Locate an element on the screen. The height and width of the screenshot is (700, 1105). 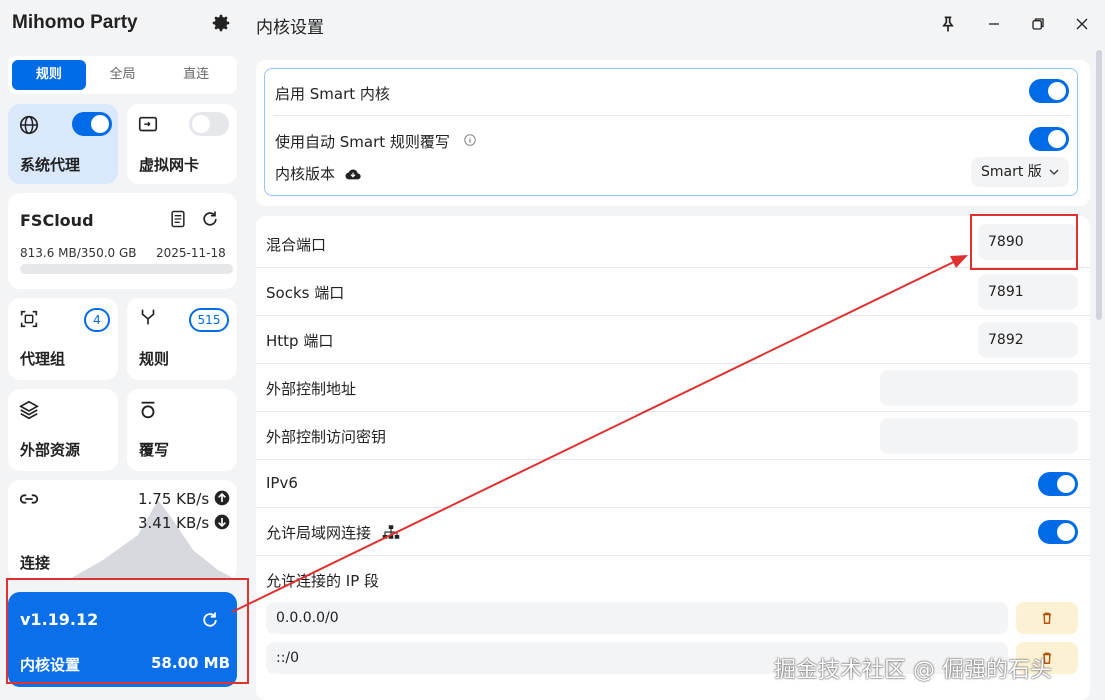
external-secret-input is located at coordinates (979, 436).